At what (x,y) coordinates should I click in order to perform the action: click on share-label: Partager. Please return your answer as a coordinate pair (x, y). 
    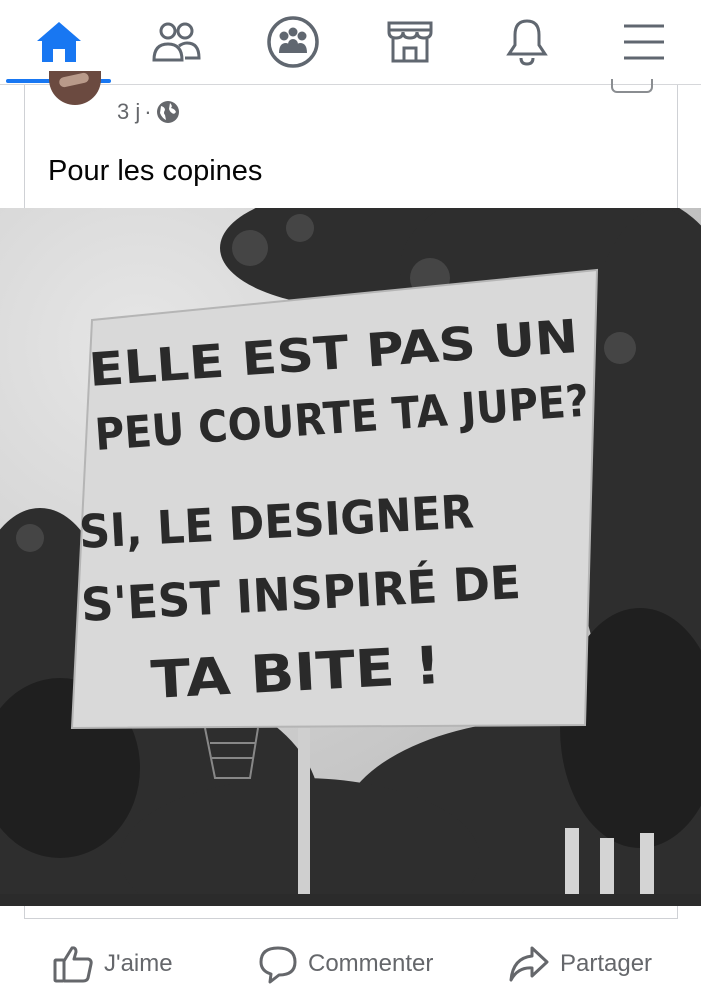
    Looking at the image, I should click on (606, 963).